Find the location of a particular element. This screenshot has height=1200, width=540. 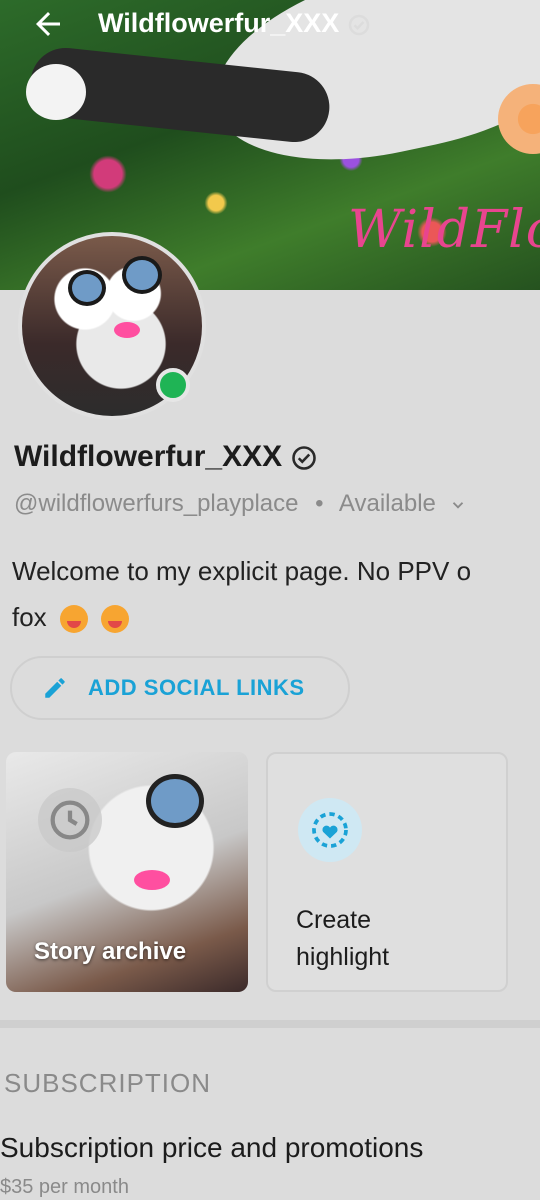

back-button is located at coordinates (50, 26).